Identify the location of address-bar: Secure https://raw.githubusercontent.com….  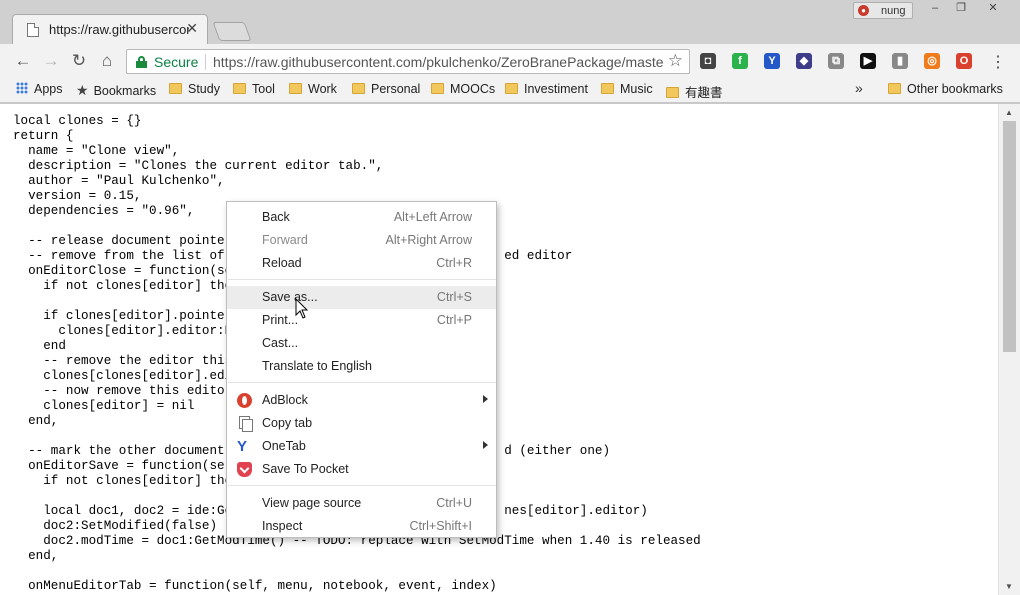
(408, 61).